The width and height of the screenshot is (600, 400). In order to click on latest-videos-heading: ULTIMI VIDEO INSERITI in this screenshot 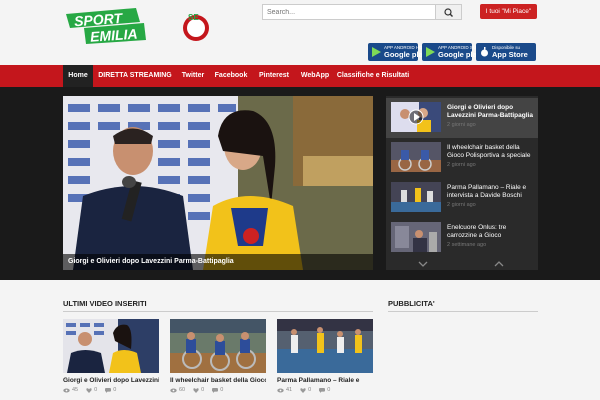, I will do `click(105, 303)`.